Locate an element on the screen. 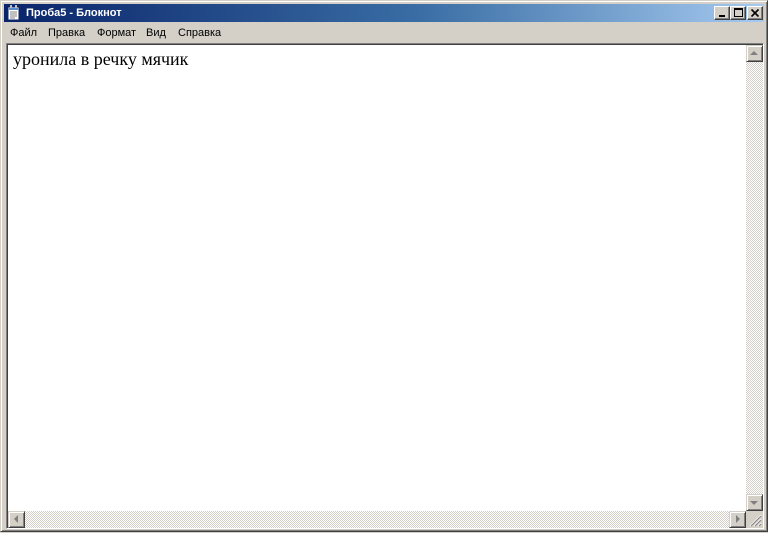 The width and height of the screenshot is (768, 533). scroll-left-button is located at coordinates (16, 519).